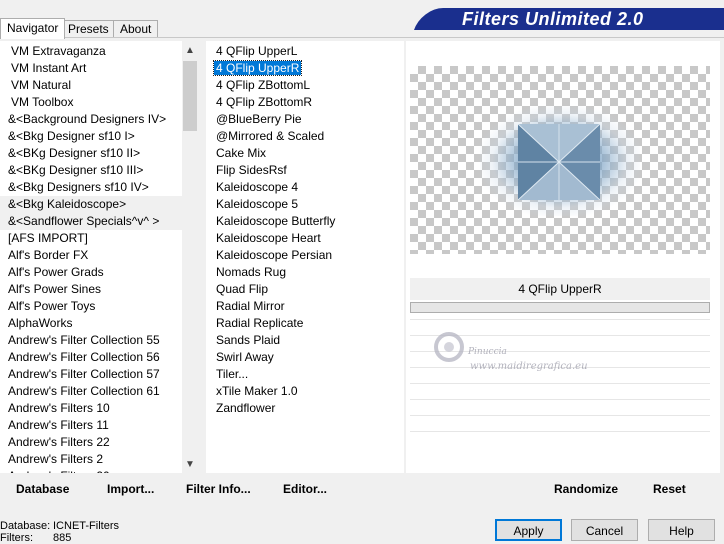  Describe the element at coordinates (305, 340) in the screenshot. I see `filter-item: Sands Plaid` at that location.